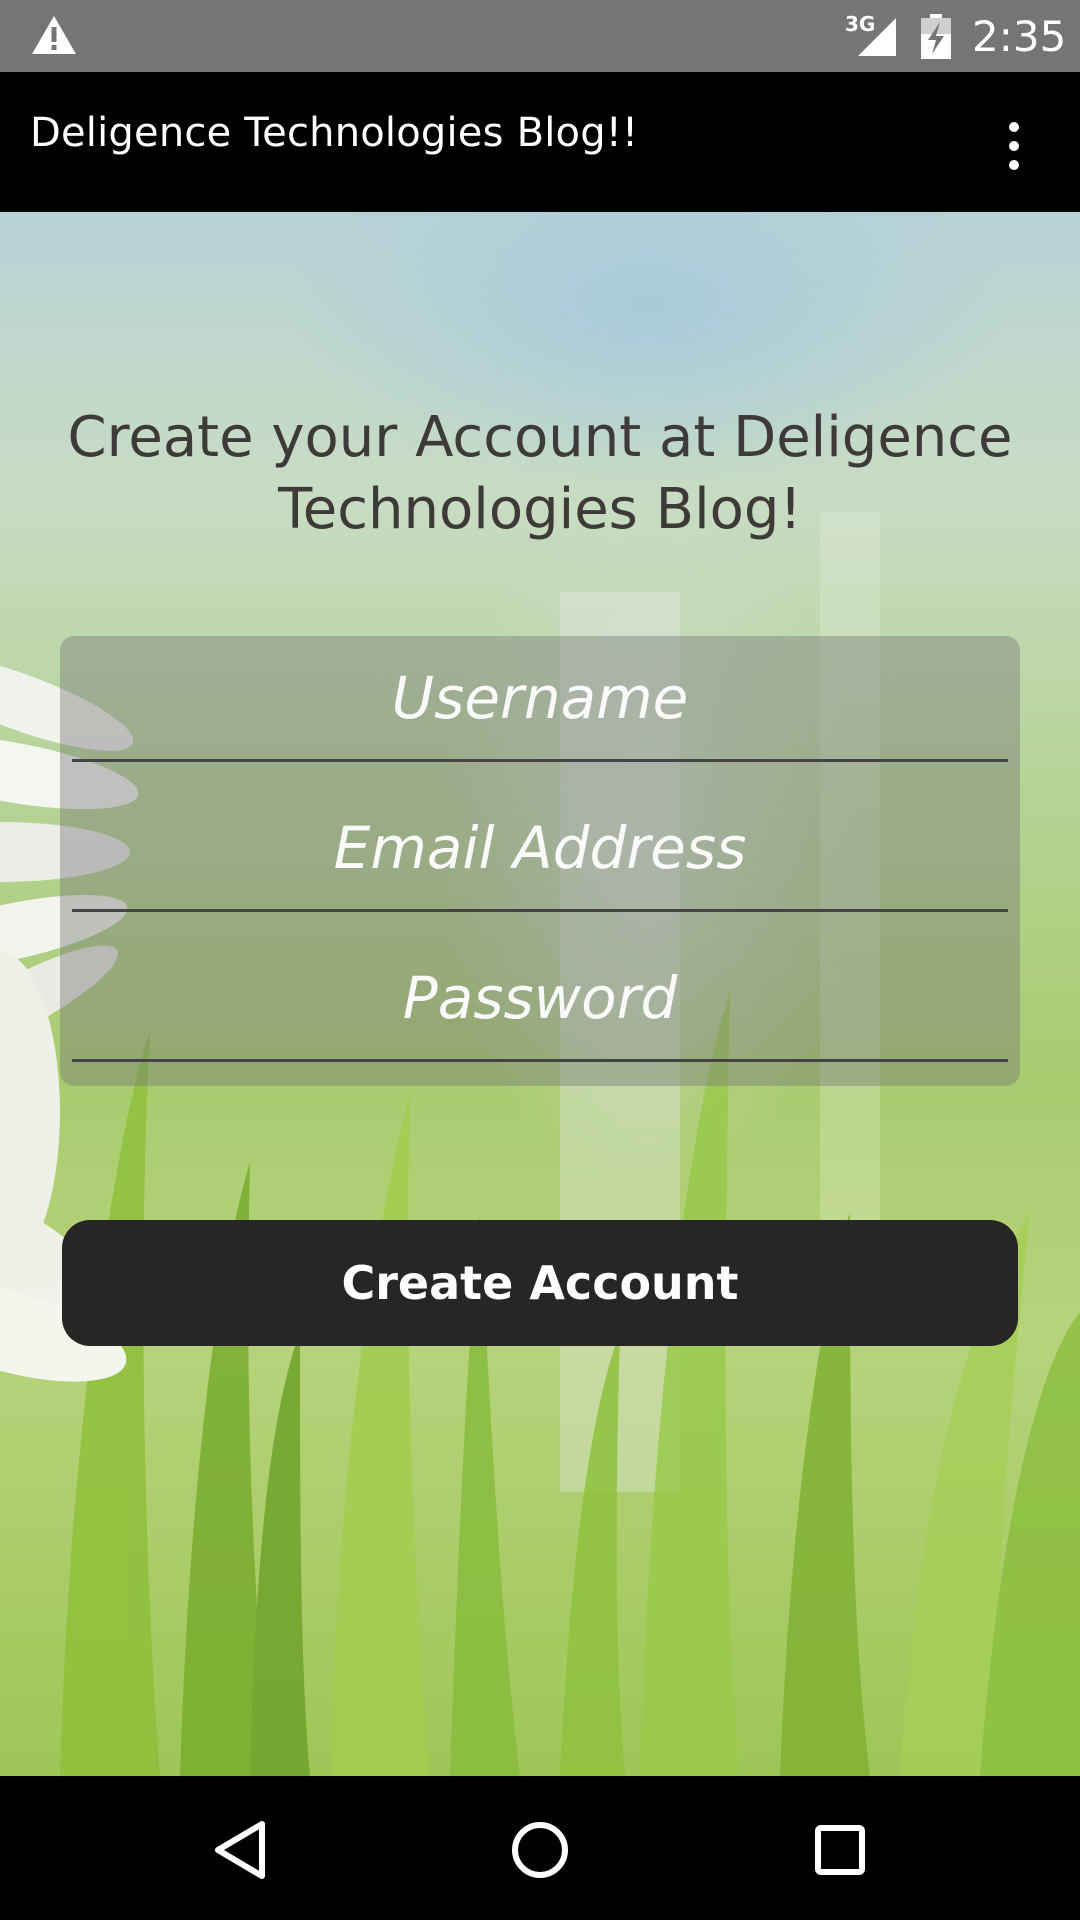 The width and height of the screenshot is (1080, 1920). I want to click on warning-triangle-icon, so click(54, 35).